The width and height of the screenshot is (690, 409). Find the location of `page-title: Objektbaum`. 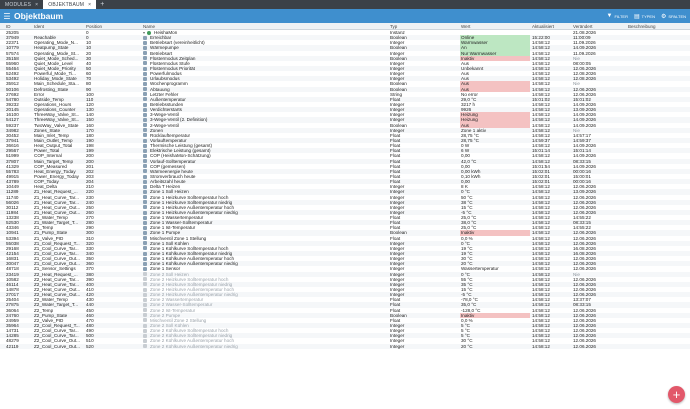

page-title: Objektbaum is located at coordinates (39, 16).